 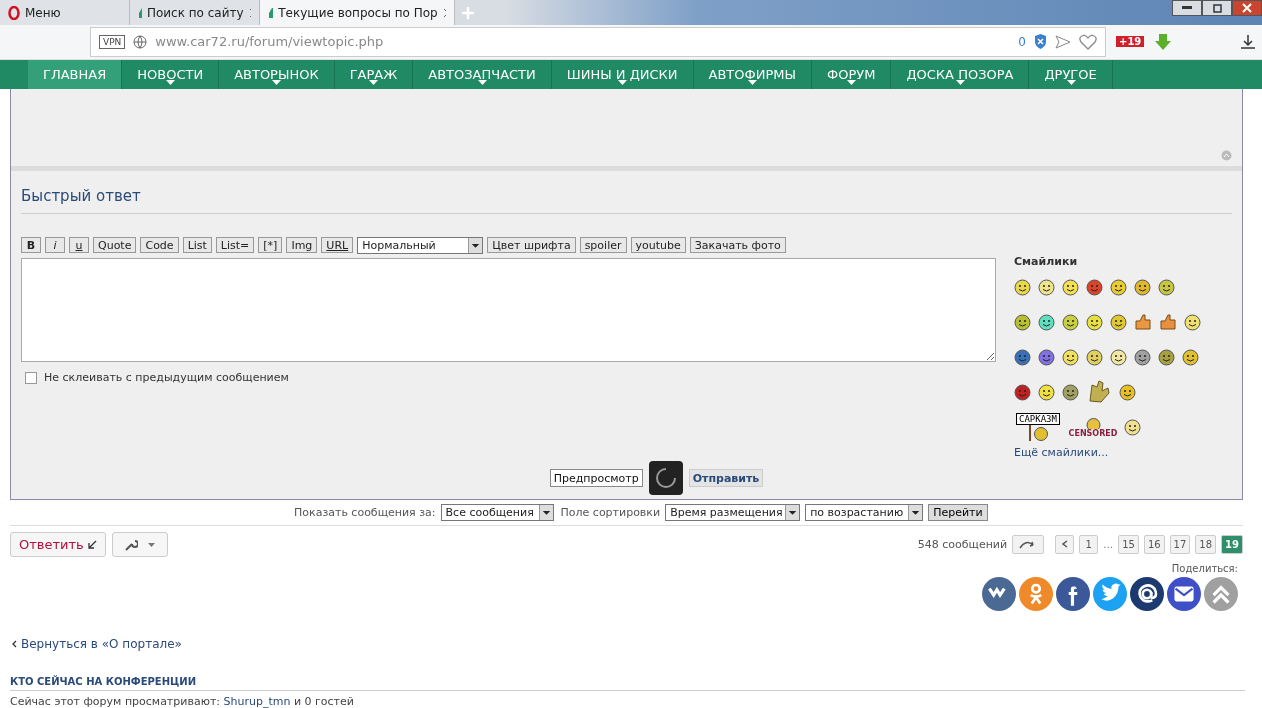 What do you see at coordinates (159, 245) in the screenshot?
I see `format-button: Code` at bounding box center [159, 245].